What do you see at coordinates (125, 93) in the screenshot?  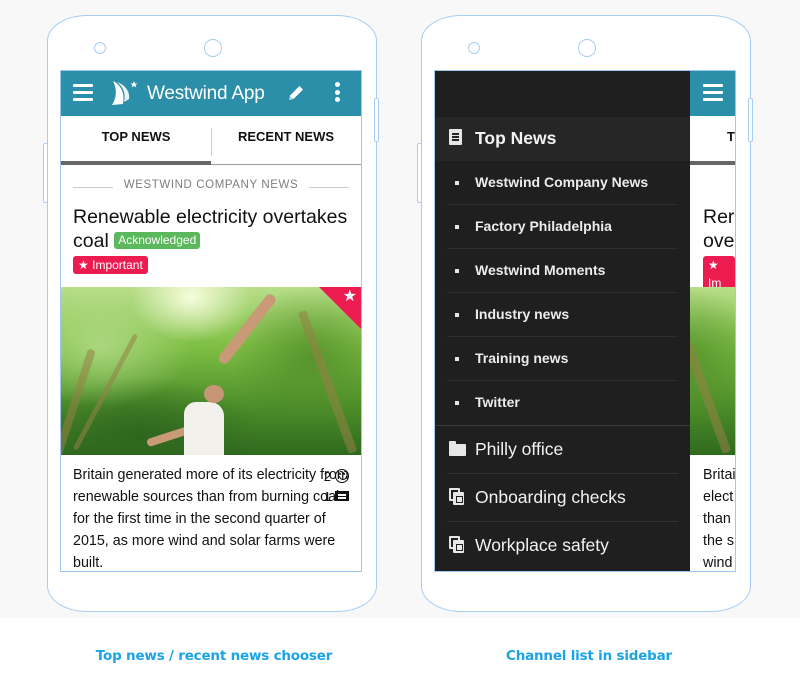 I see `westwind-logo-icon` at bounding box center [125, 93].